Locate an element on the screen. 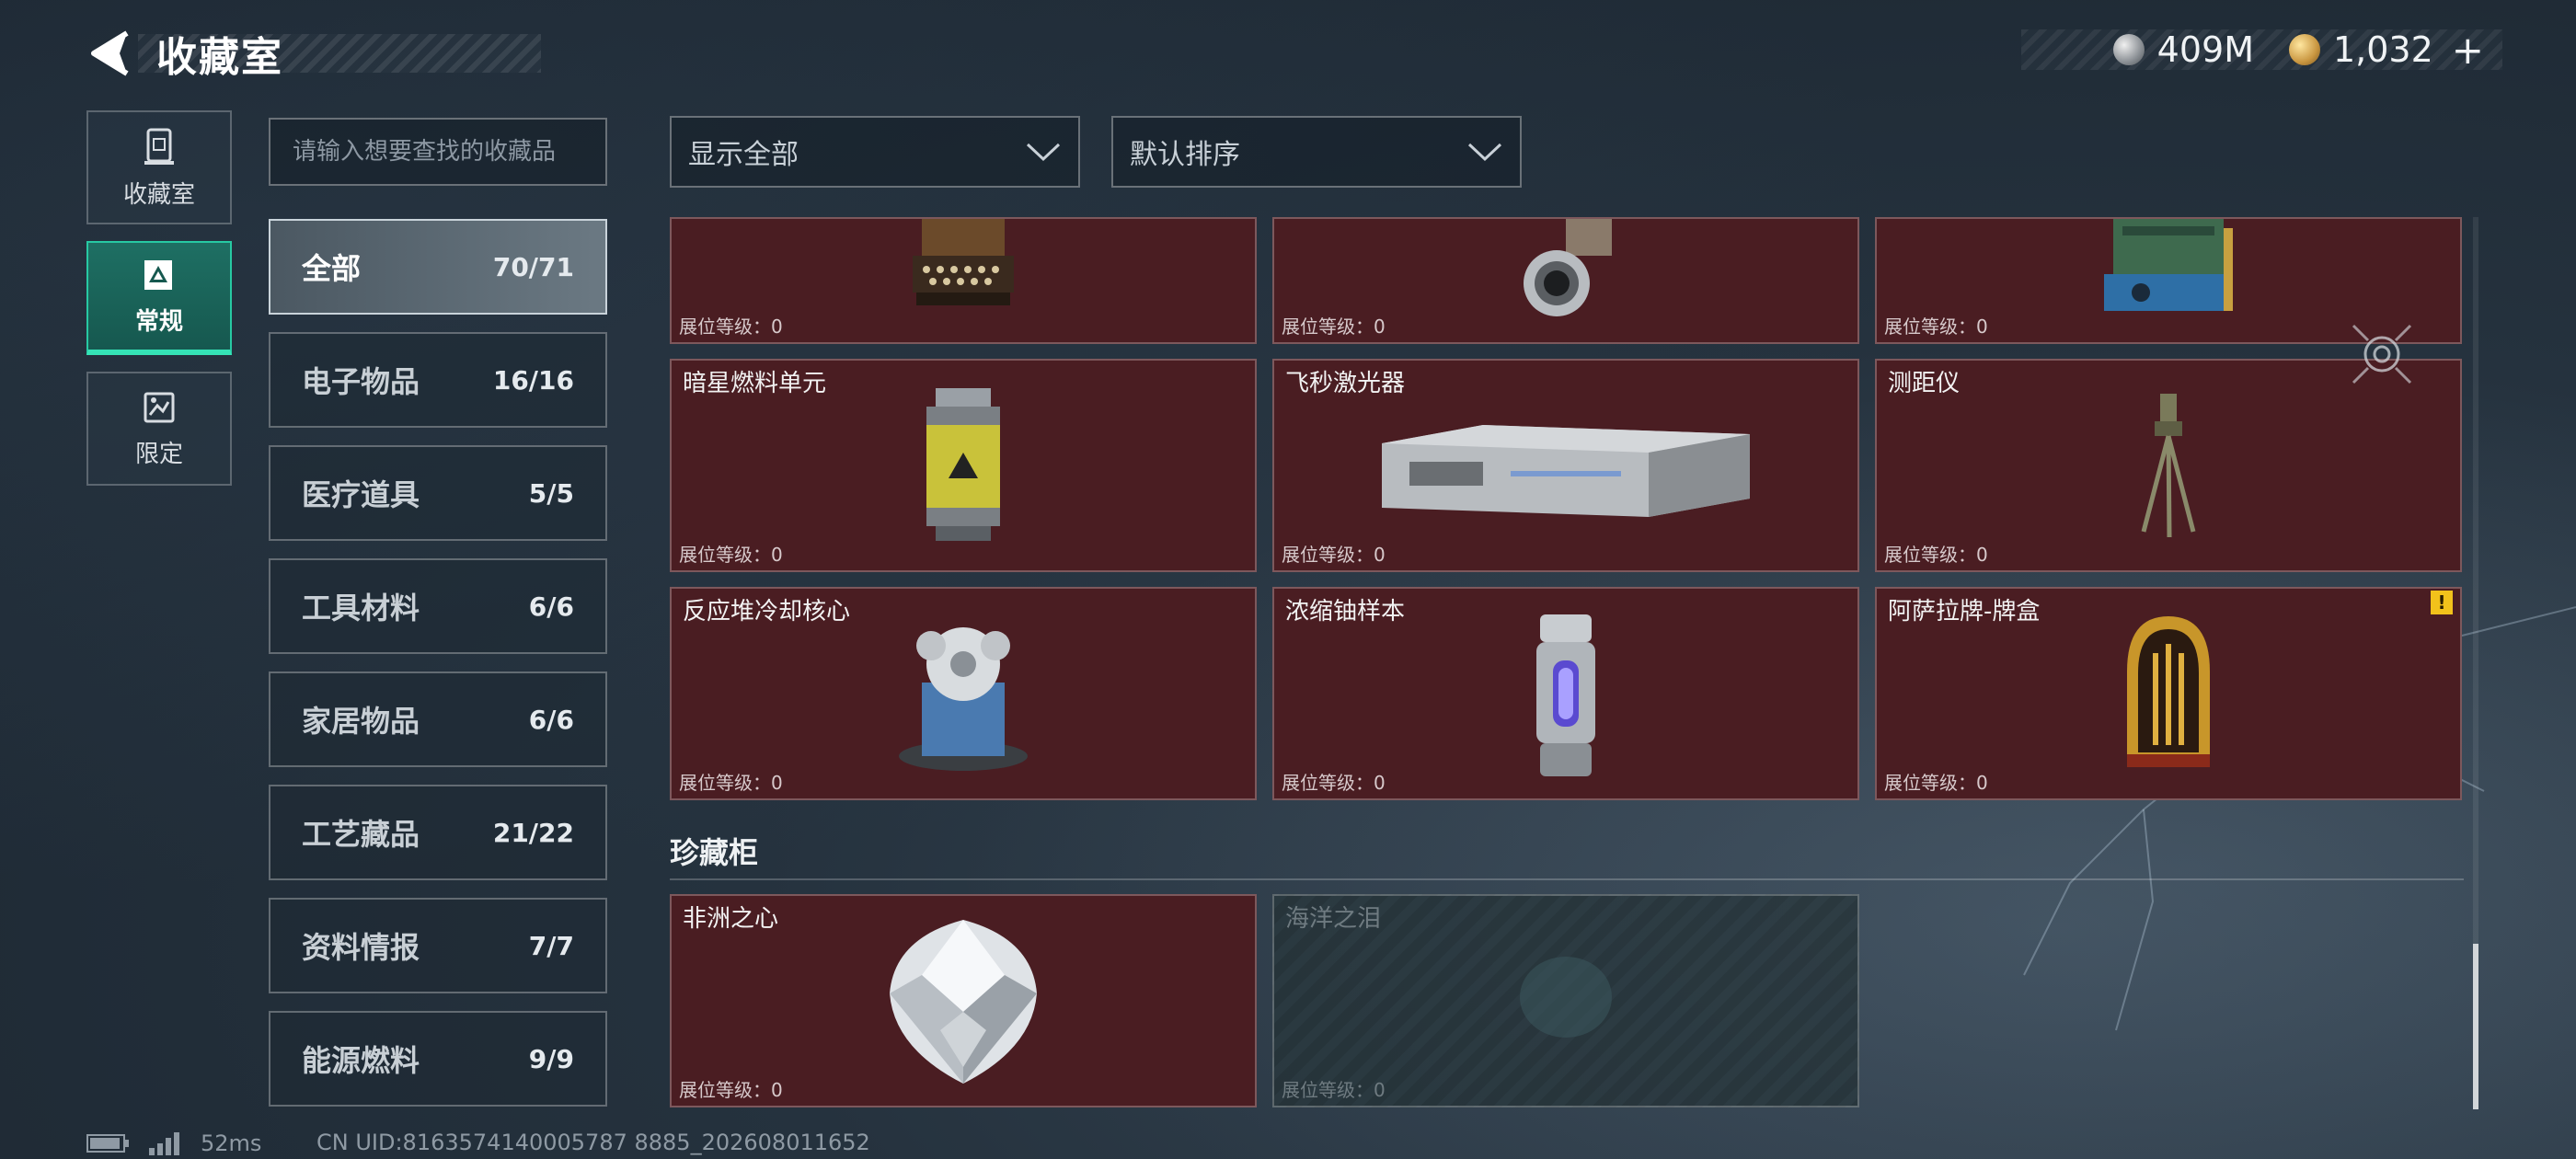 Image resolution: width=2576 pixels, height=1159 pixels. tear-gem-icon is located at coordinates (1566, 997).